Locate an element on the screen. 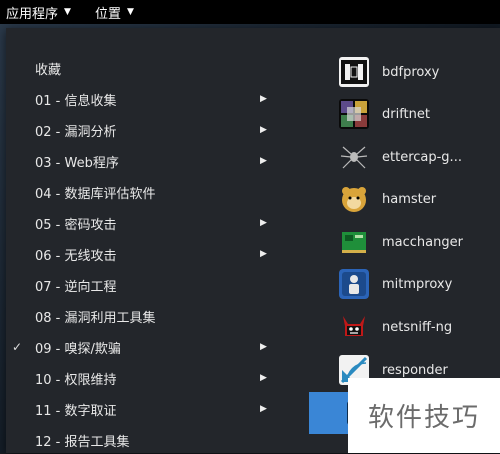 The height and width of the screenshot is (454, 500). category-password-attacks: 05 - 密码攻击 ▶ is located at coordinates (144, 223).